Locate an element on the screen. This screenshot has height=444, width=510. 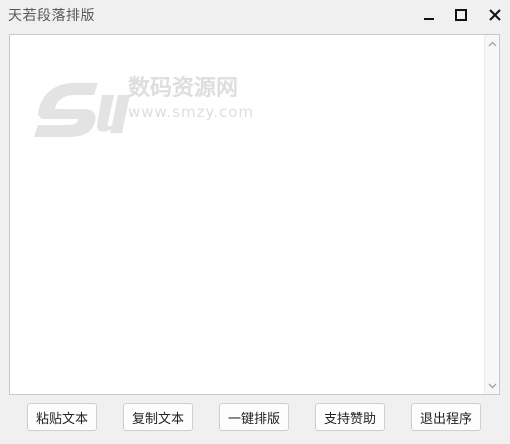
scroll-down-button is located at coordinates (492, 385).